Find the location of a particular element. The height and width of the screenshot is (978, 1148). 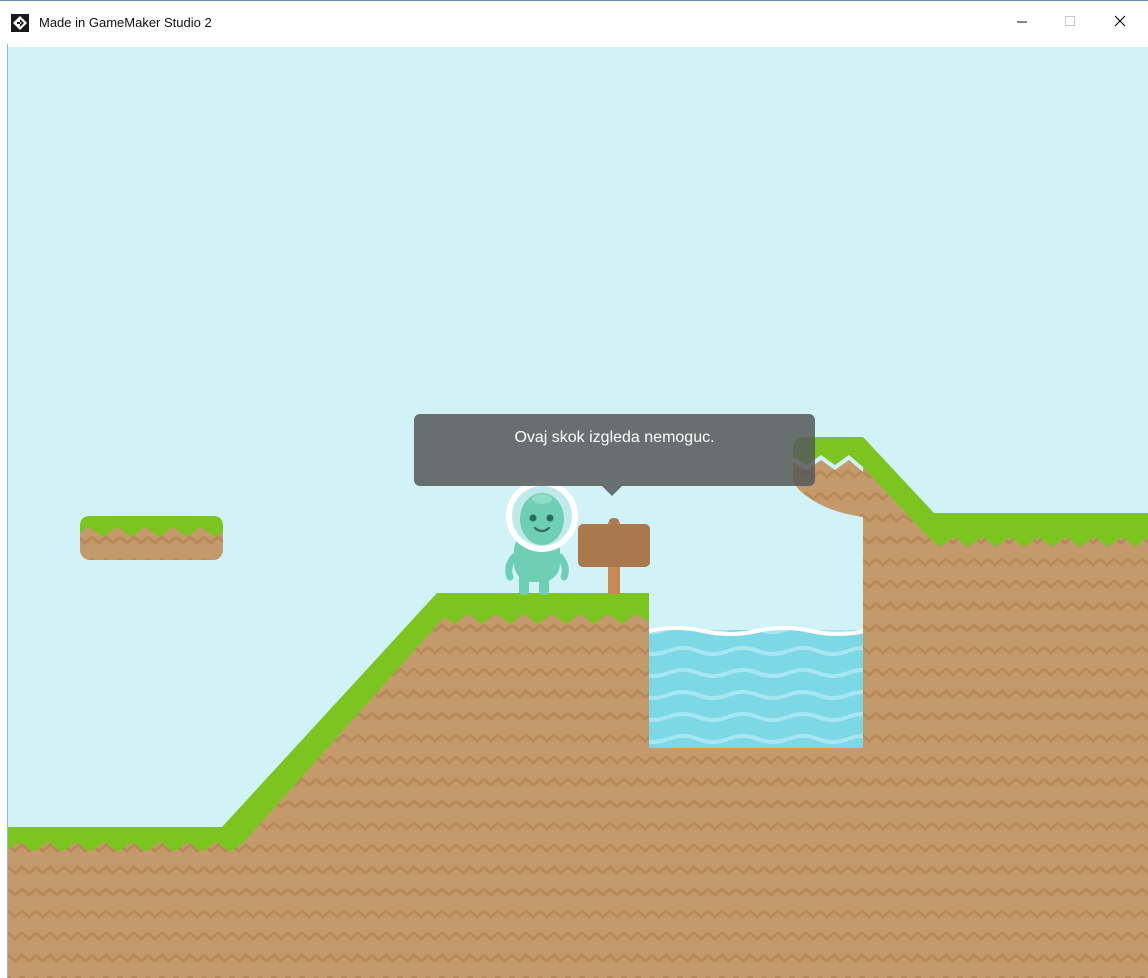

dialog-text: Ovaj skok izgleda nemoguc. is located at coordinates (614, 437).